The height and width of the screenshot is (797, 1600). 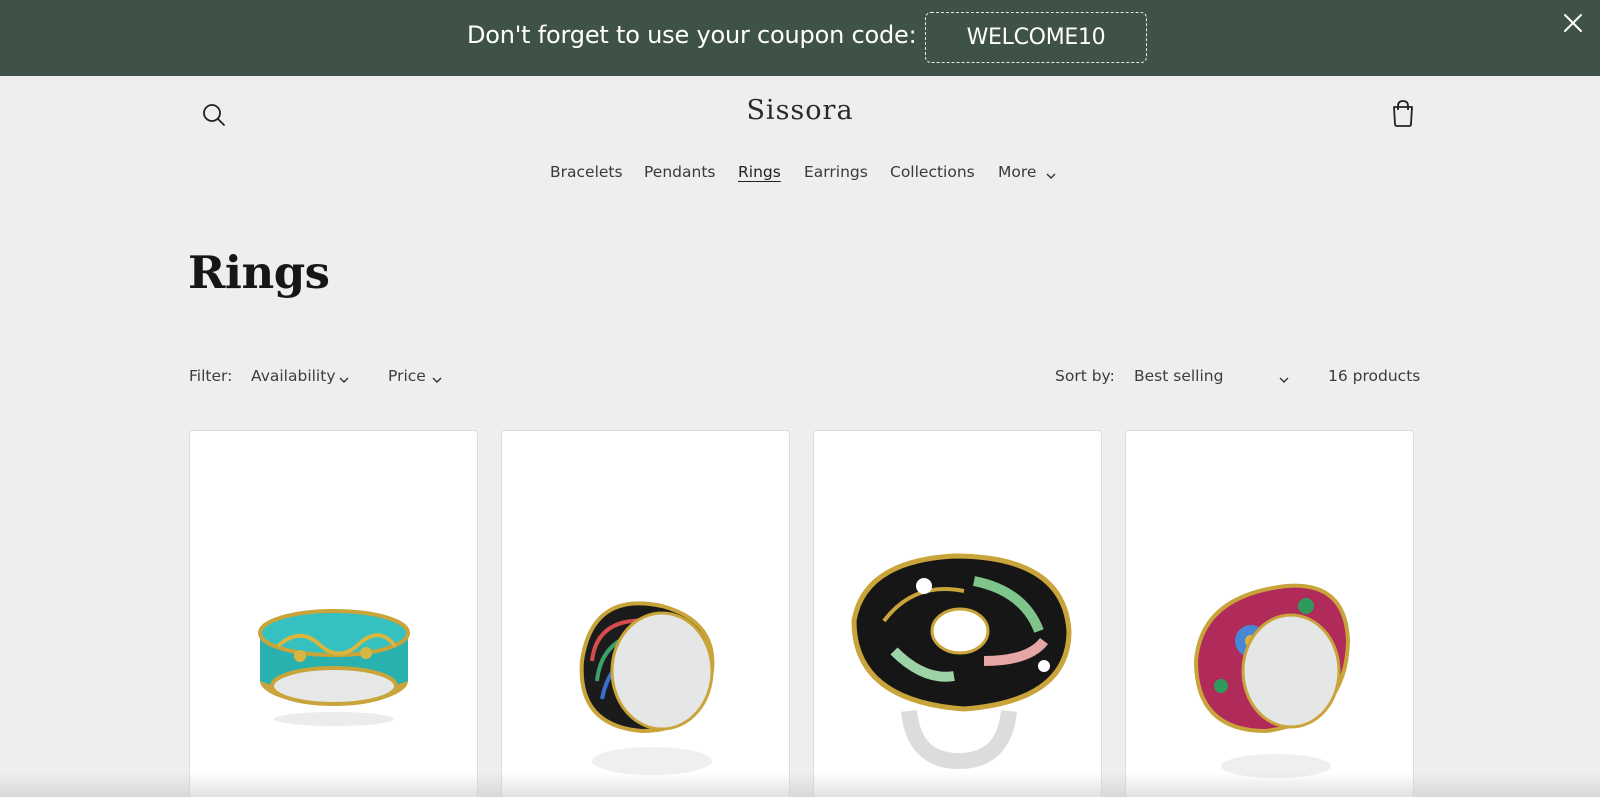 What do you see at coordinates (1403, 113) in the screenshot?
I see `cart-icon` at bounding box center [1403, 113].